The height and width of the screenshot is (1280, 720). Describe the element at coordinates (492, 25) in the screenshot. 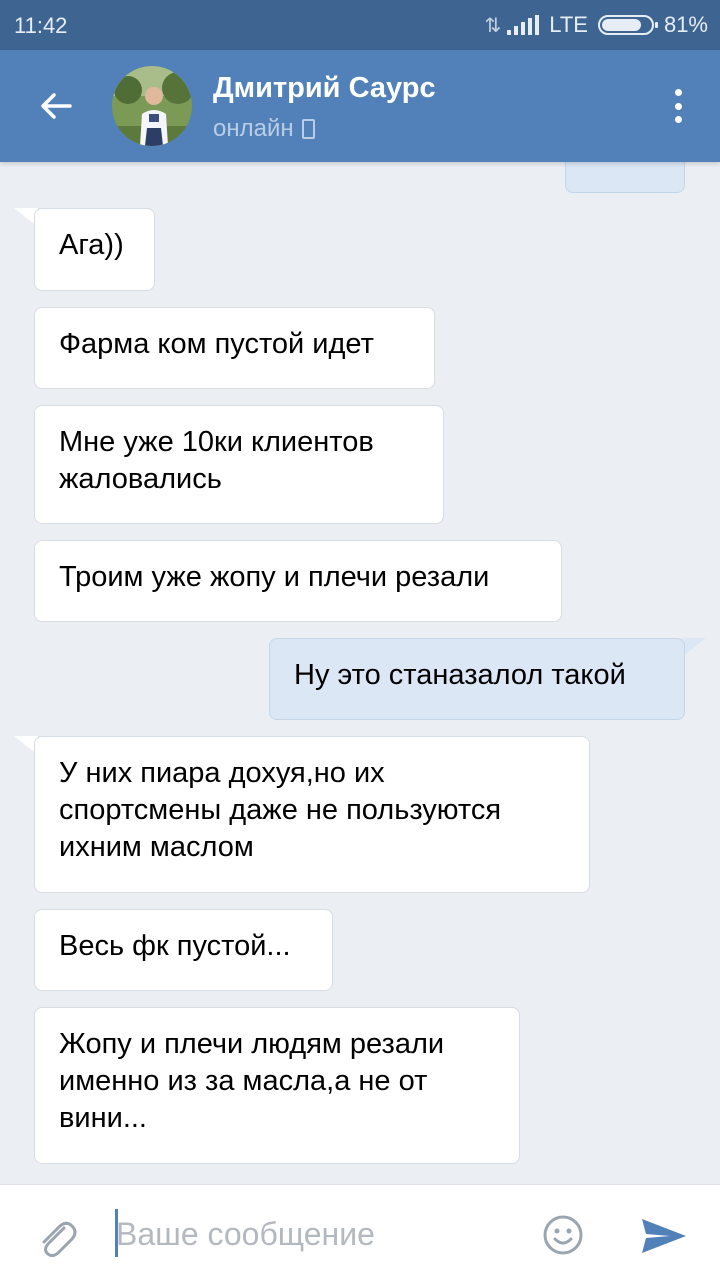

I see `data-arrows-icon: ⇅` at that location.